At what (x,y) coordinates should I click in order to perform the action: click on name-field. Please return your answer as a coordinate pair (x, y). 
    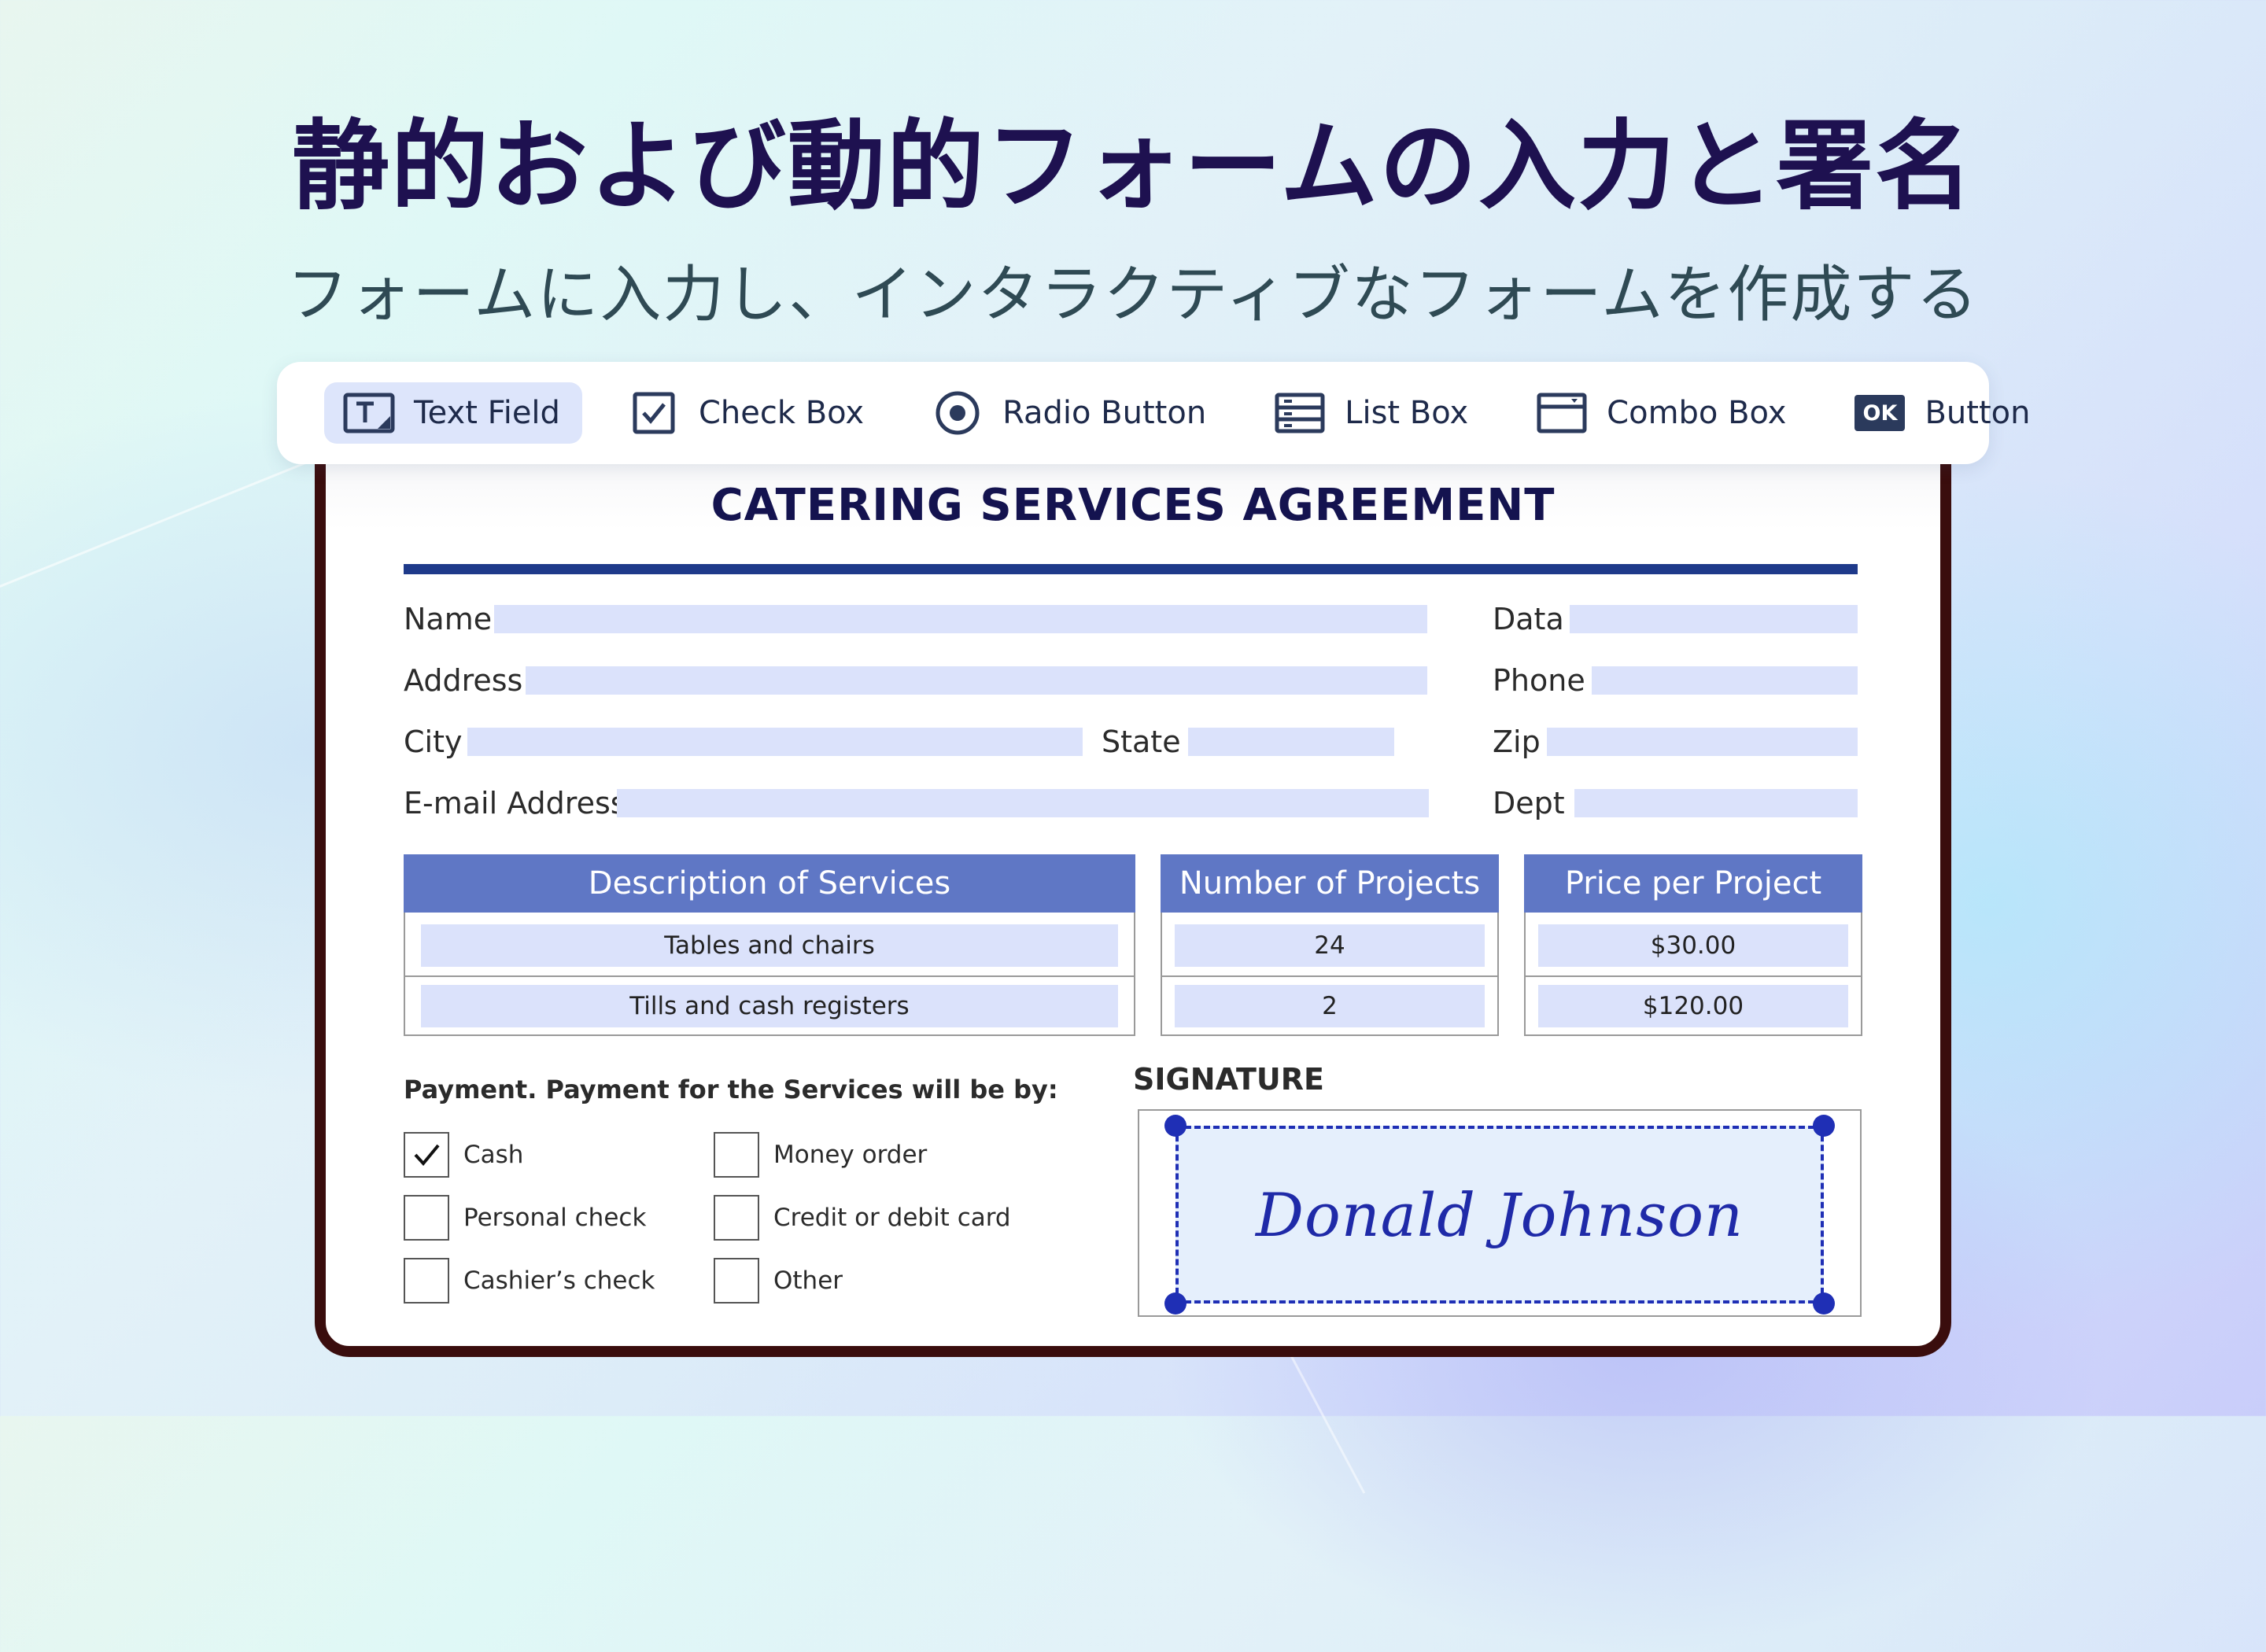
    Looking at the image, I should click on (960, 619).